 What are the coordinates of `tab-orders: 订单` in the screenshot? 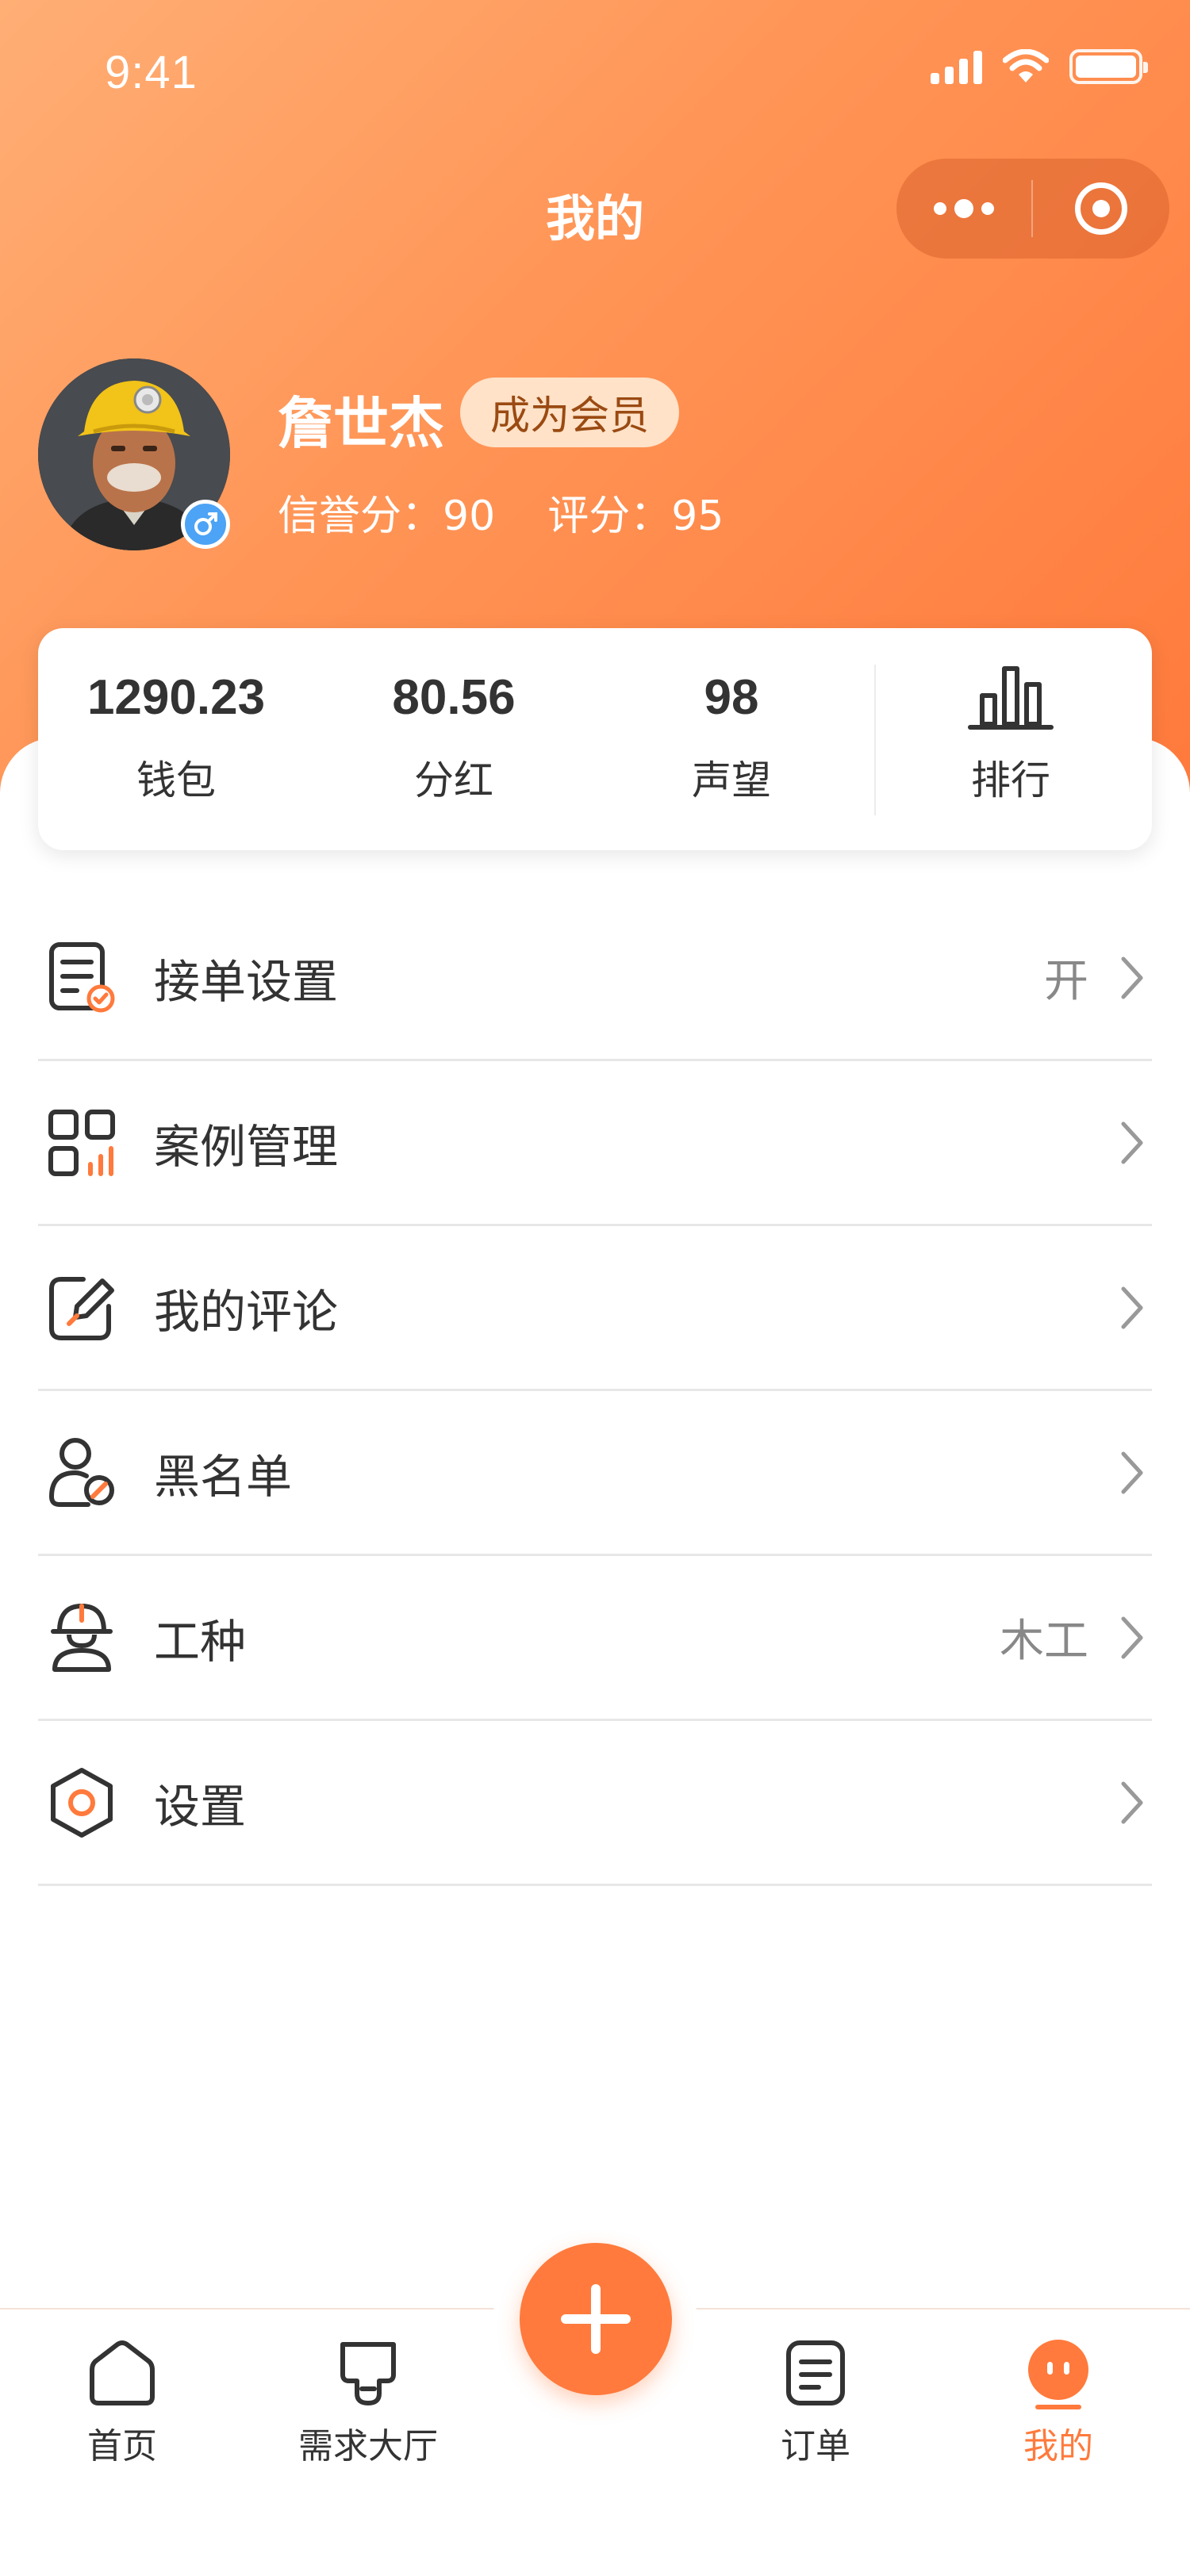 It's located at (815, 2400).